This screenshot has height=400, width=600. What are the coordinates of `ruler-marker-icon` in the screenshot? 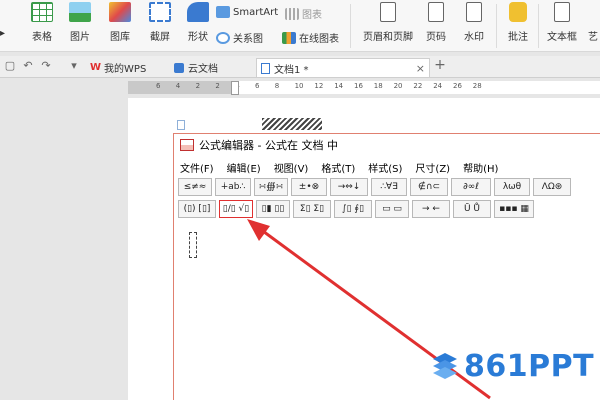 It's located at (235, 88).